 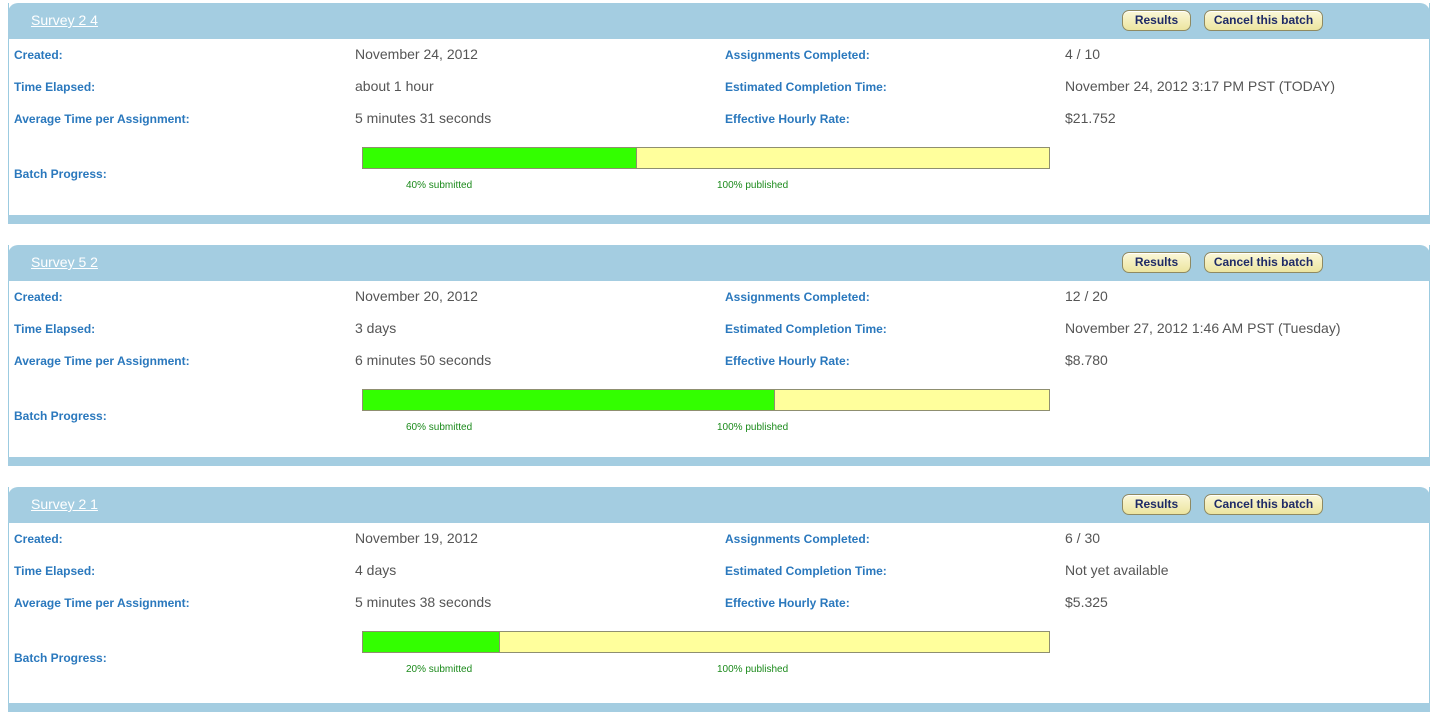 I want to click on hourly-rate-value: $21.752, so click(x=1090, y=118).